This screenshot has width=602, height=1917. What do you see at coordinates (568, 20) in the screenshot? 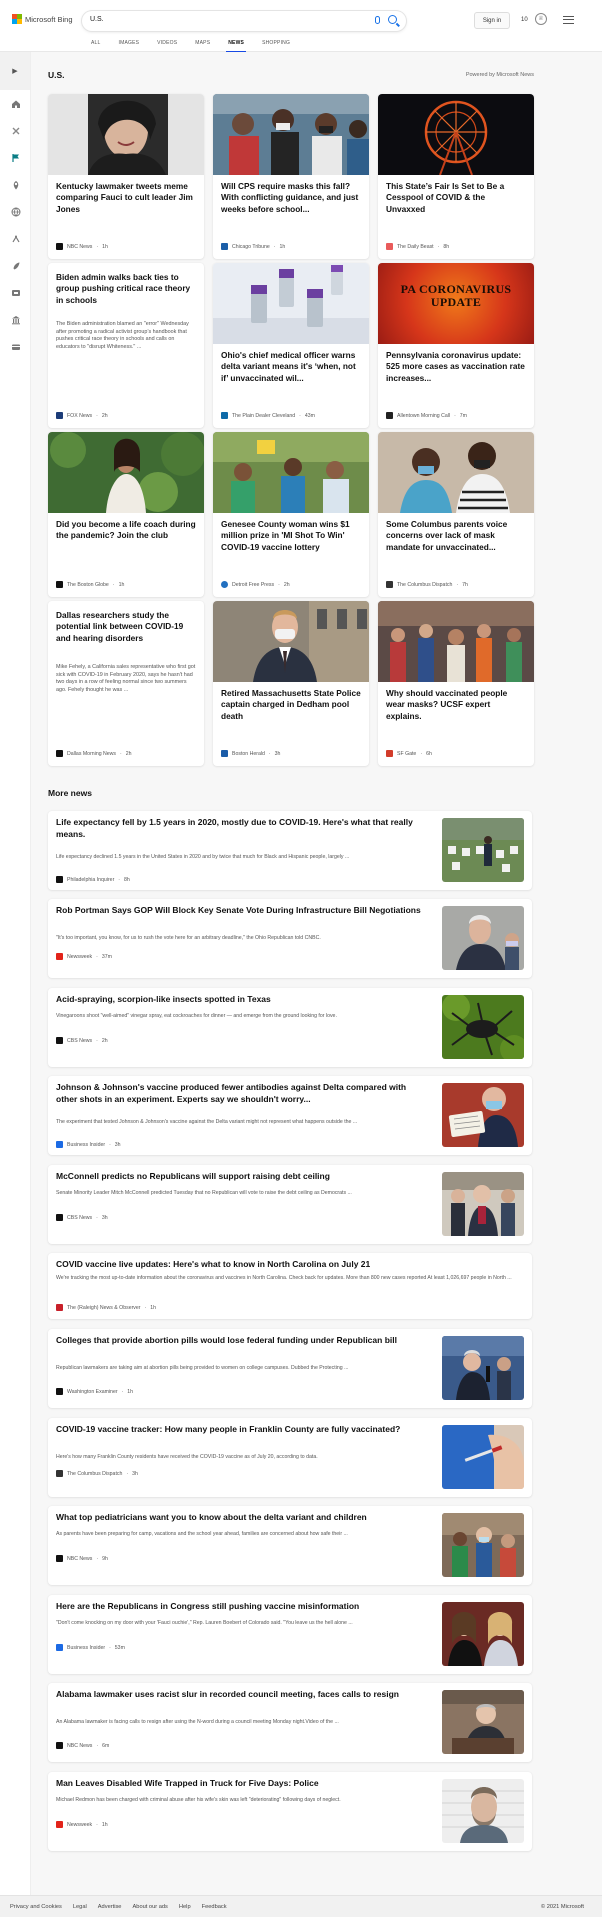
I see `hamburger-menu-icon` at bounding box center [568, 20].